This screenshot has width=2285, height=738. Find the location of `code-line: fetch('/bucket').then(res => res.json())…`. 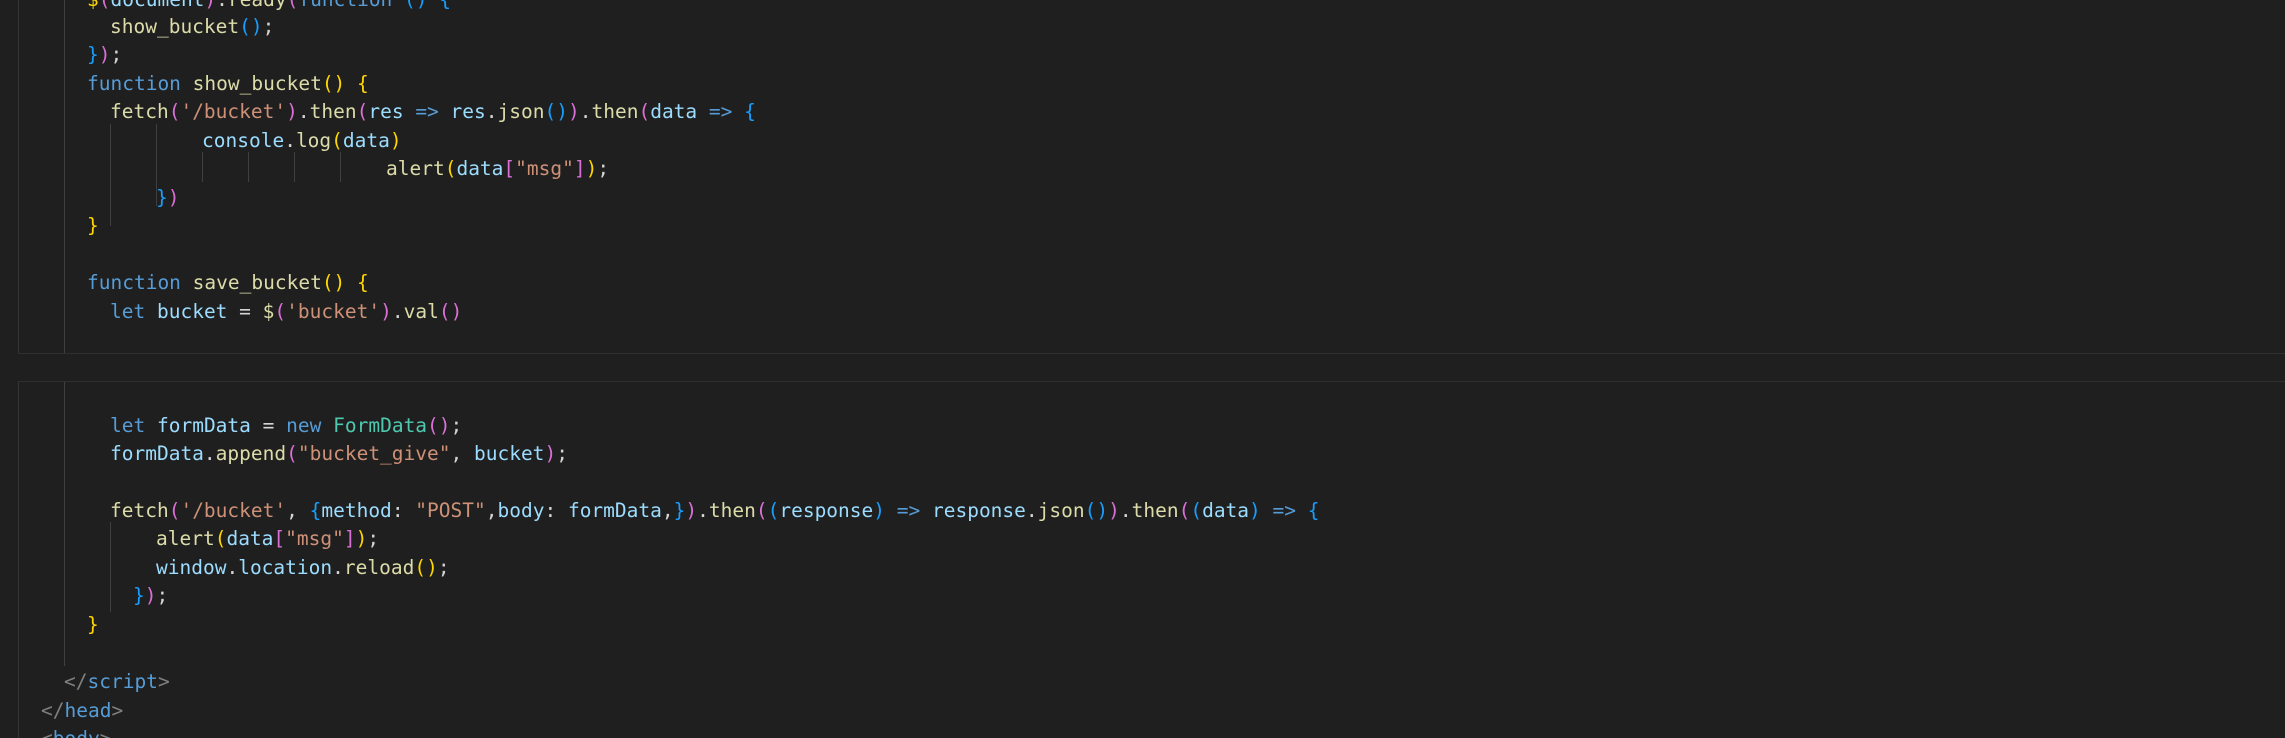

code-line: fetch('/bucket').then(res => res.json())… is located at coordinates (433, 112).